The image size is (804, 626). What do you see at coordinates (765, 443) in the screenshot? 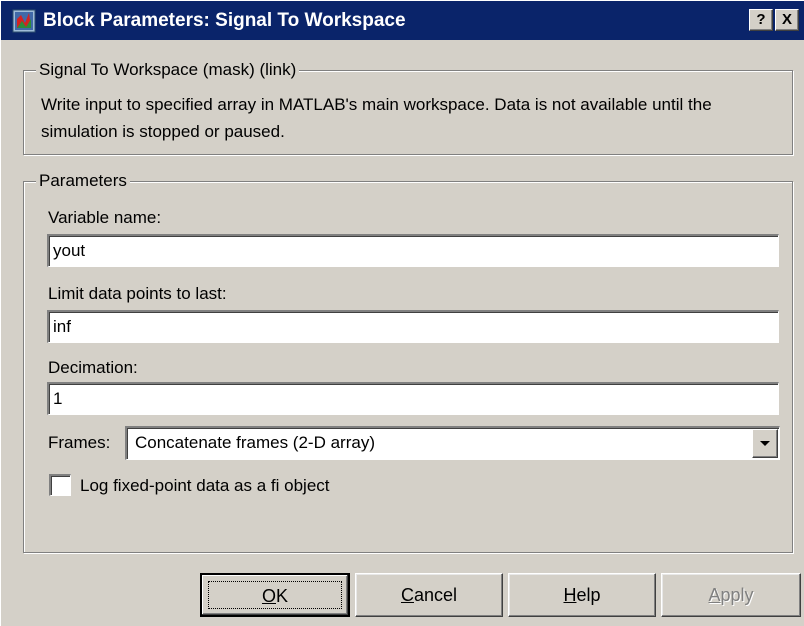
I see `chevron-down-icon` at bounding box center [765, 443].